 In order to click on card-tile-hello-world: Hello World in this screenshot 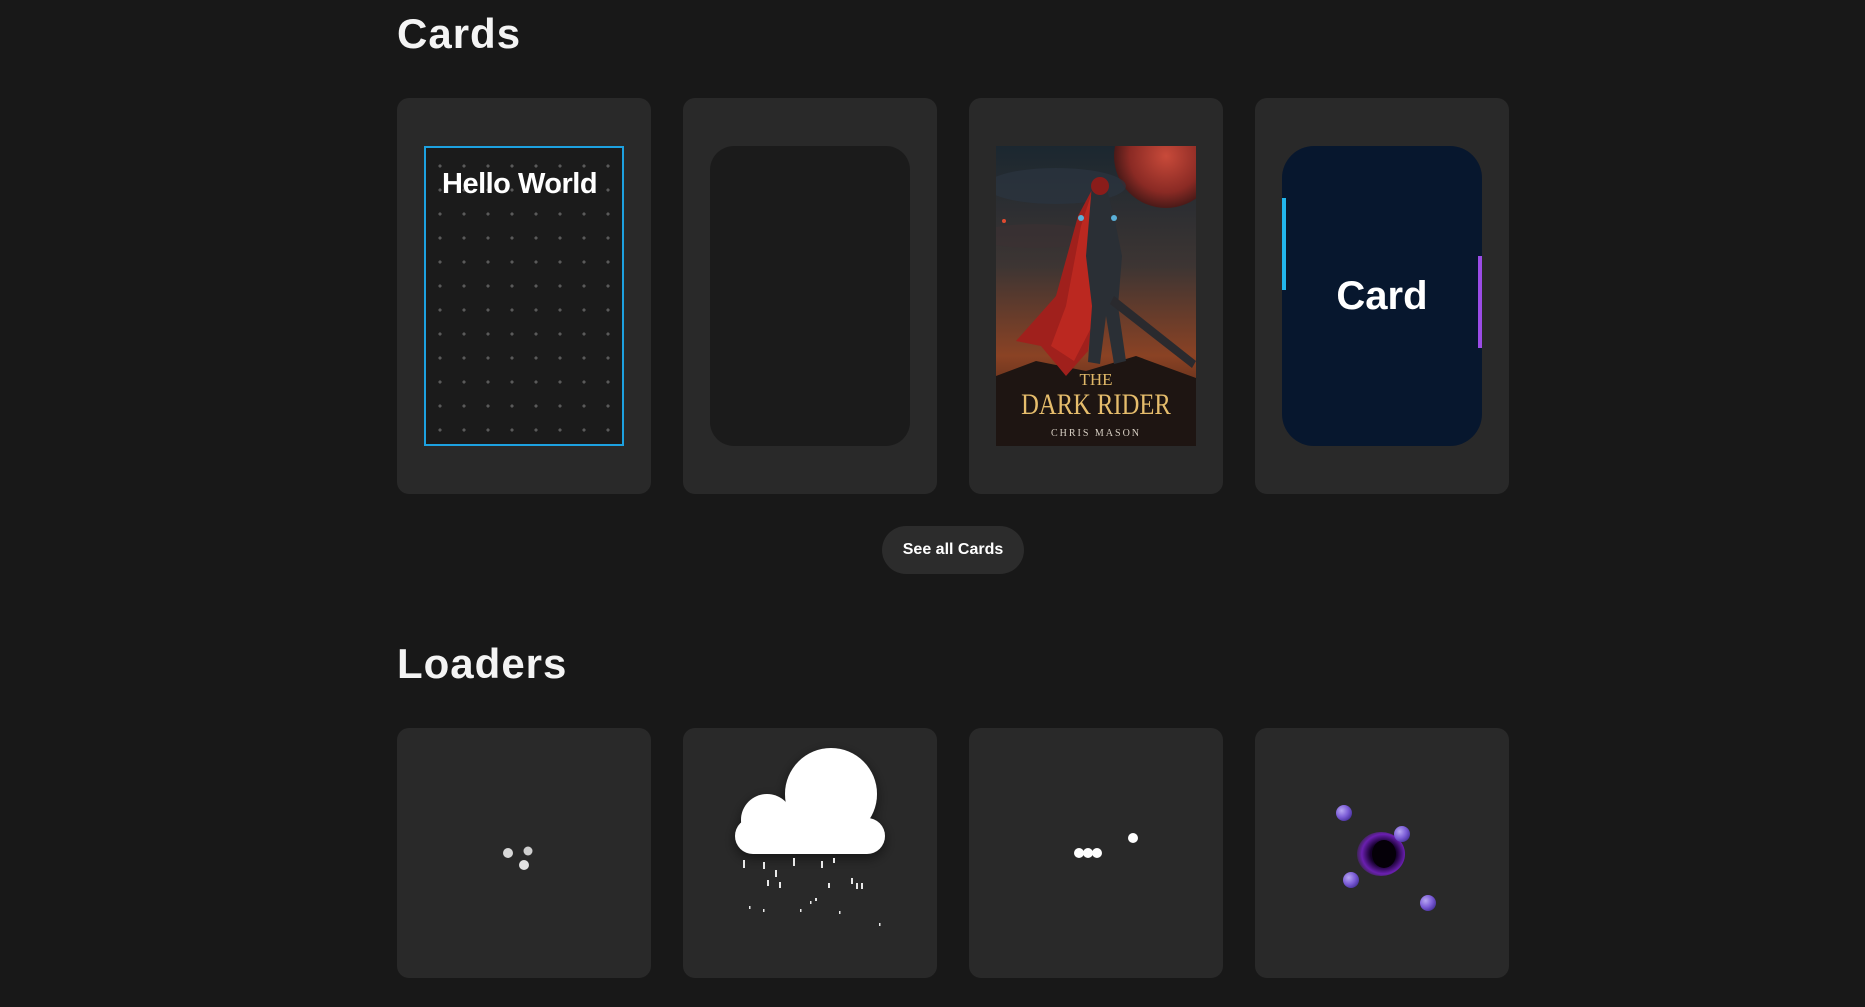, I will do `click(524, 296)`.